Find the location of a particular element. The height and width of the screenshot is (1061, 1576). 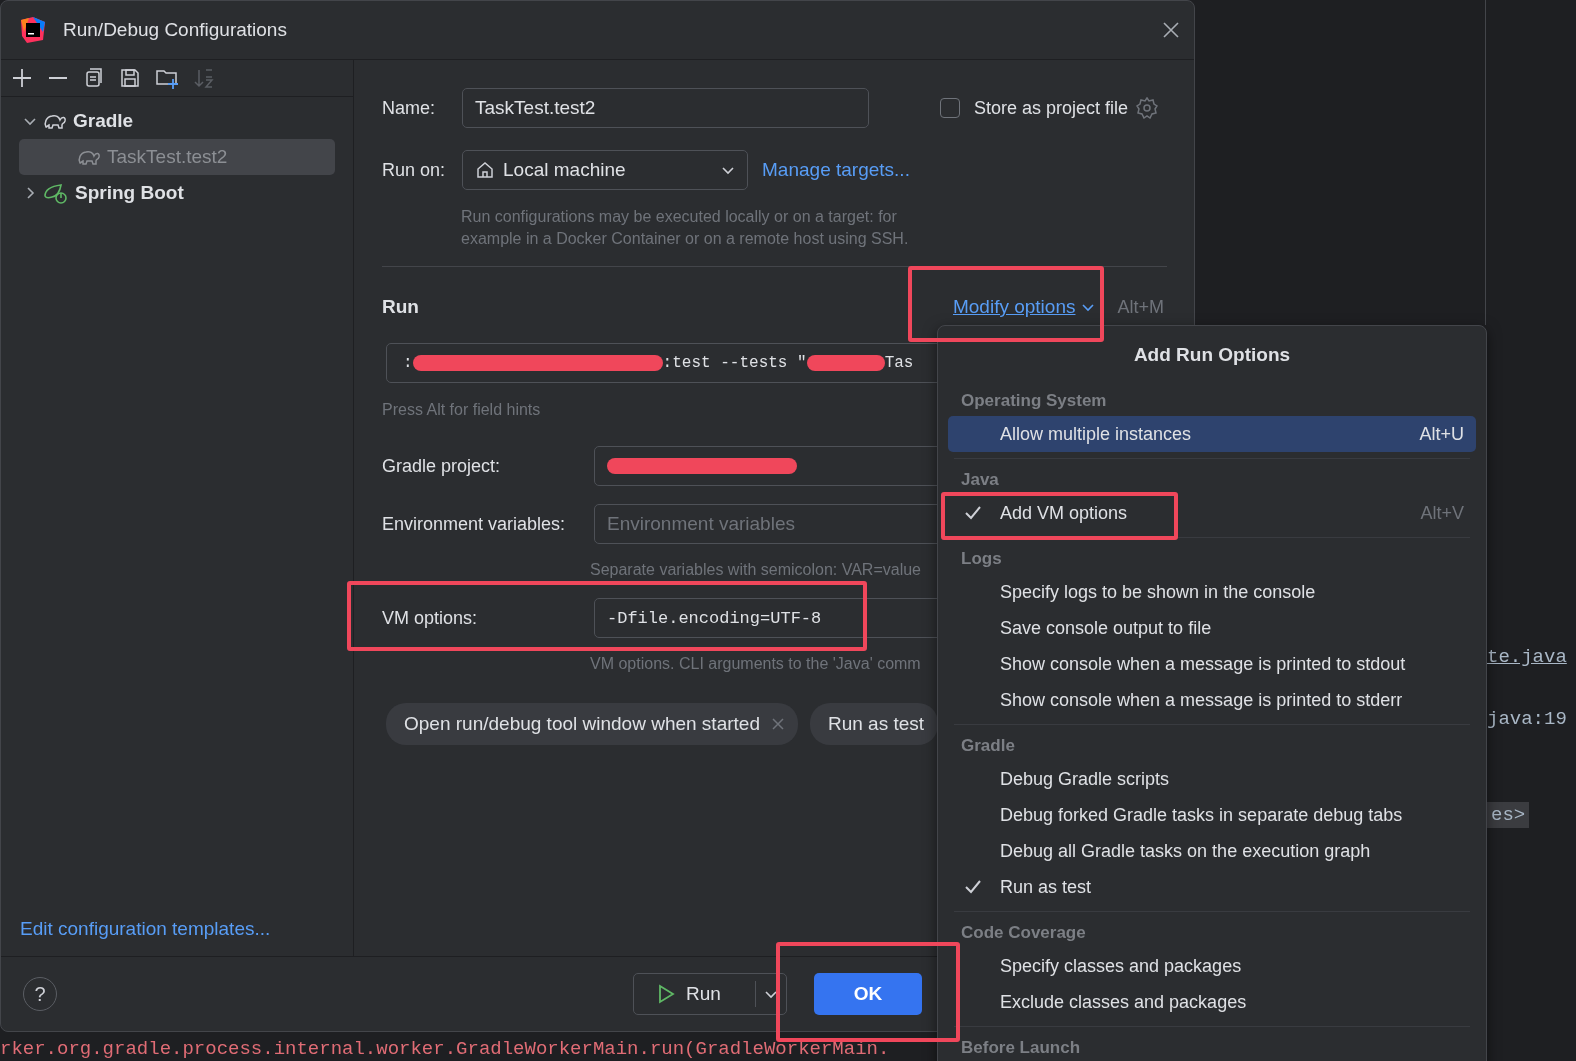

modify-options-link: Modify options is located at coordinates (1014, 307).